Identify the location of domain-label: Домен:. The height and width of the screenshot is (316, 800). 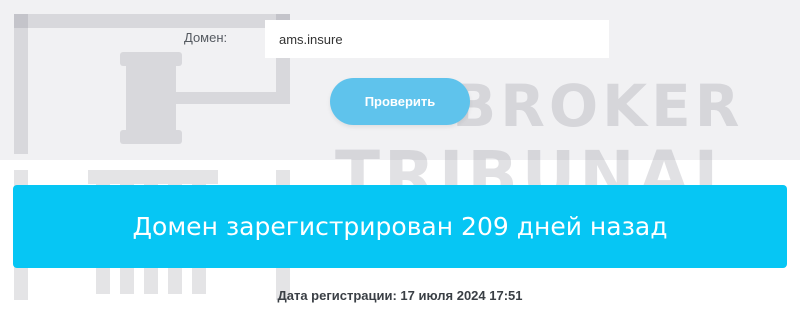
(206, 37).